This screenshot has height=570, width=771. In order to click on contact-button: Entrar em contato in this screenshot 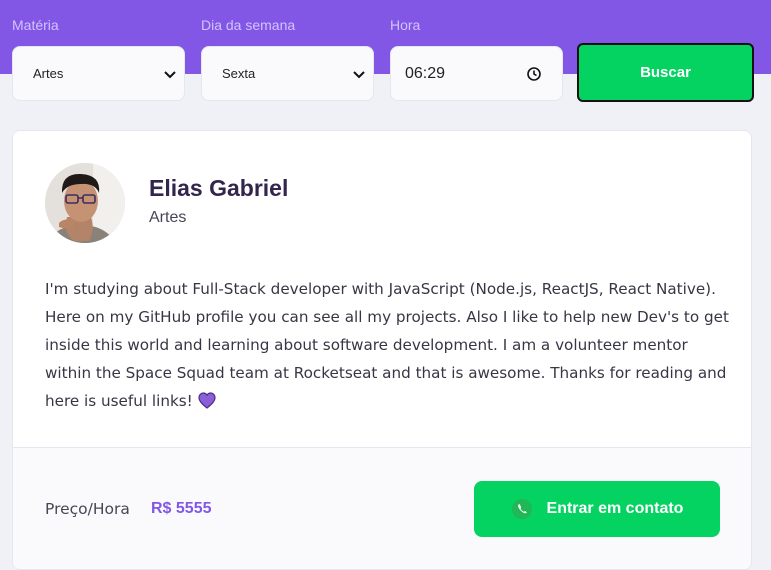, I will do `click(597, 509)`.